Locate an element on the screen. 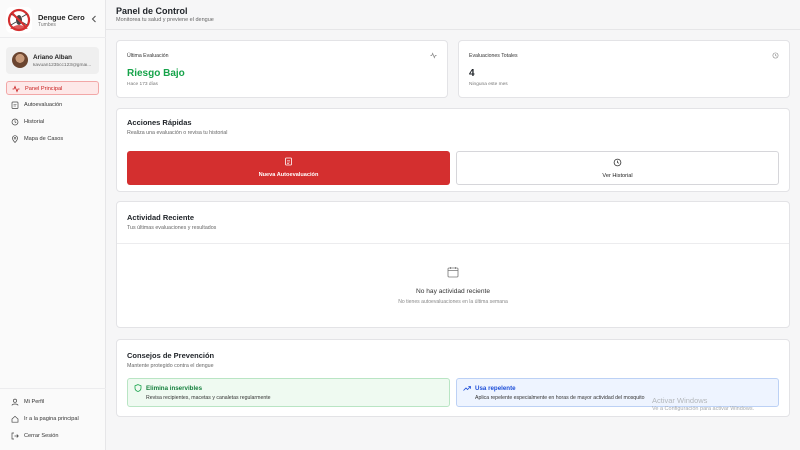 This screenshot has height=450, width=800. sidebar-item-pagina-principal: Ir a la pagina principal is located at coordinates (52, 419).